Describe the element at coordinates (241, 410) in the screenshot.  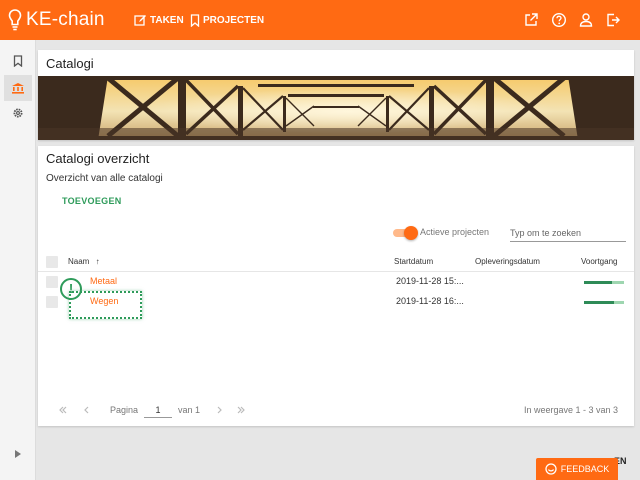
I see `last-page-icon` at that location.